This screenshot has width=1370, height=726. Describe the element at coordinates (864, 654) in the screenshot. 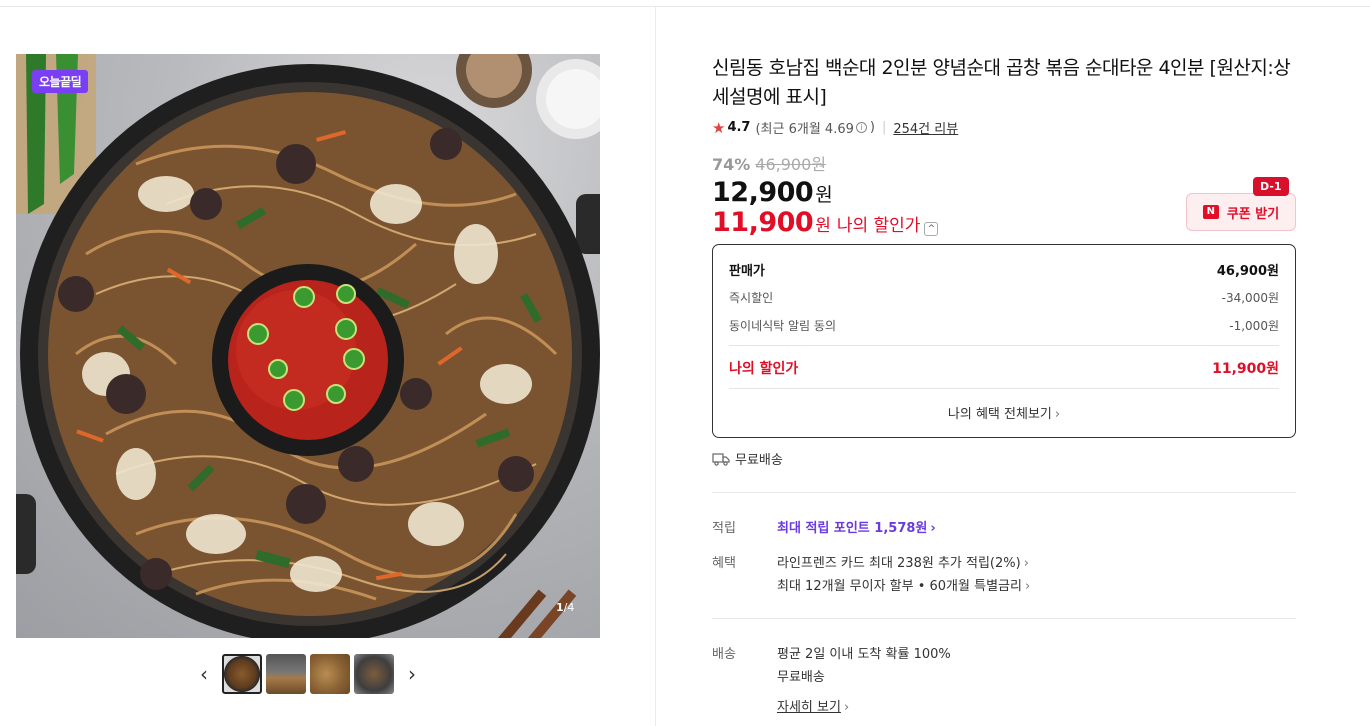

I see `delivery-probability: 평균 2일 이내 도착 확률 100%` at that location.